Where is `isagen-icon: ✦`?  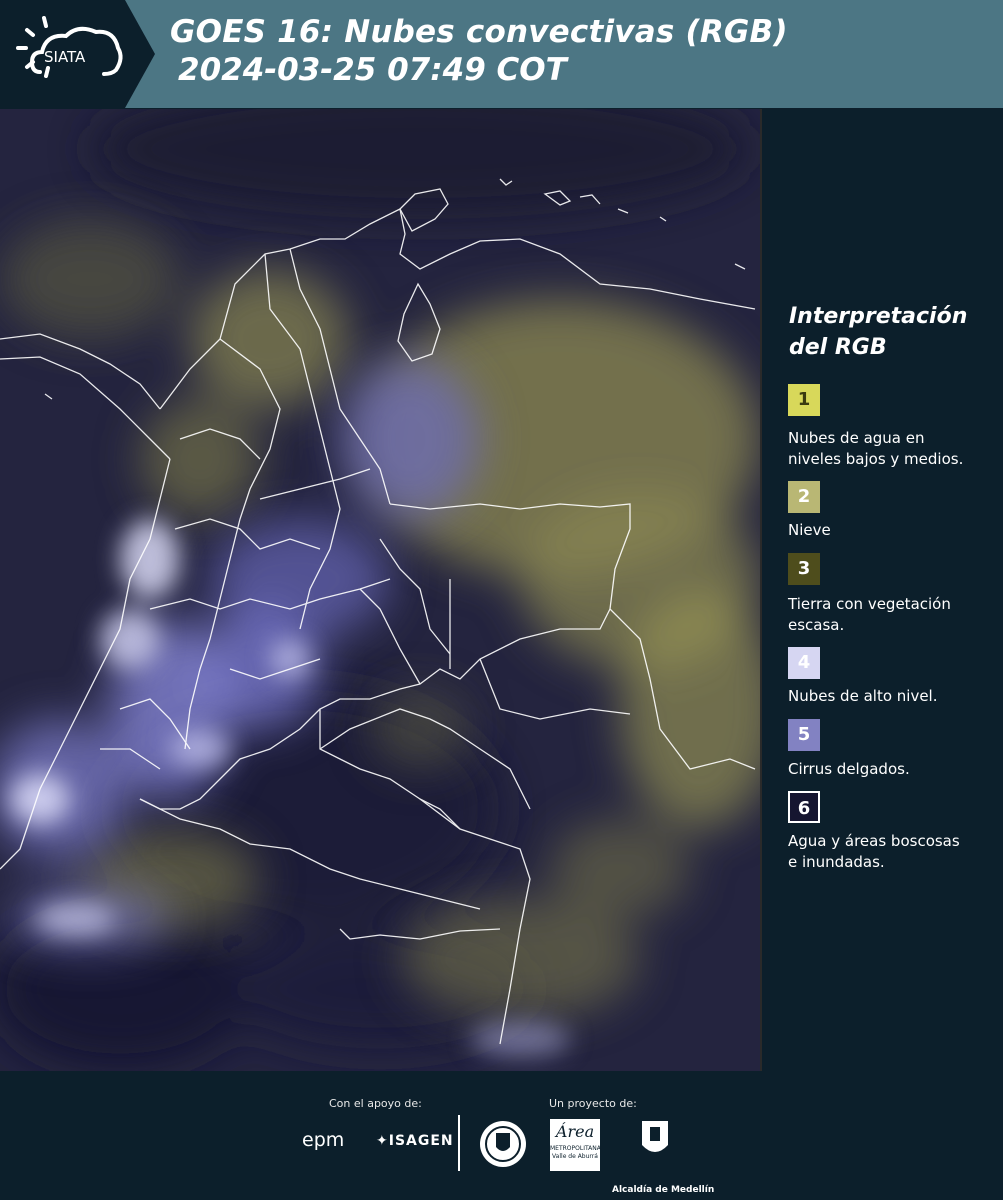 isagen-icon: ✦ is located at coordinates (382, 1141).